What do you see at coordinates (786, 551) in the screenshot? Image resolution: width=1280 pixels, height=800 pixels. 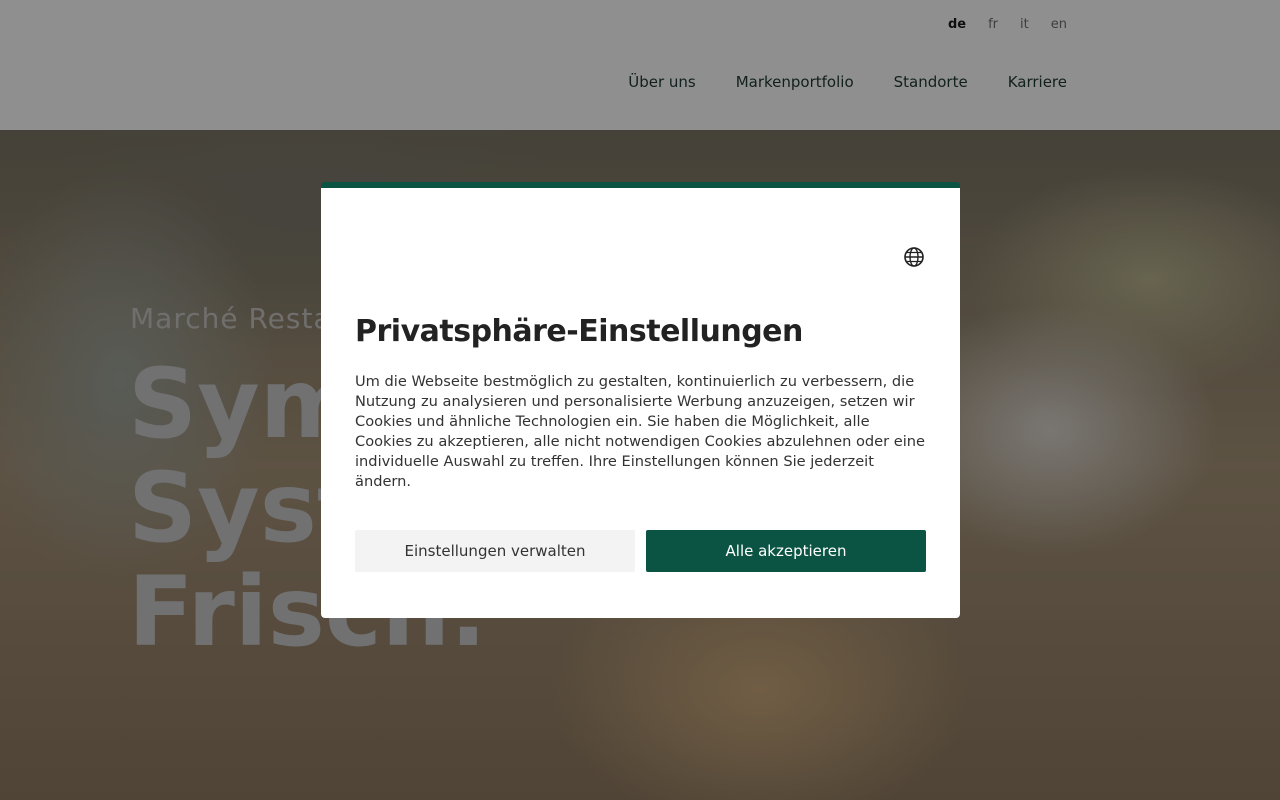 I see `accept-all-button: Alle akzeptieren` at bounding box center [786, 551].